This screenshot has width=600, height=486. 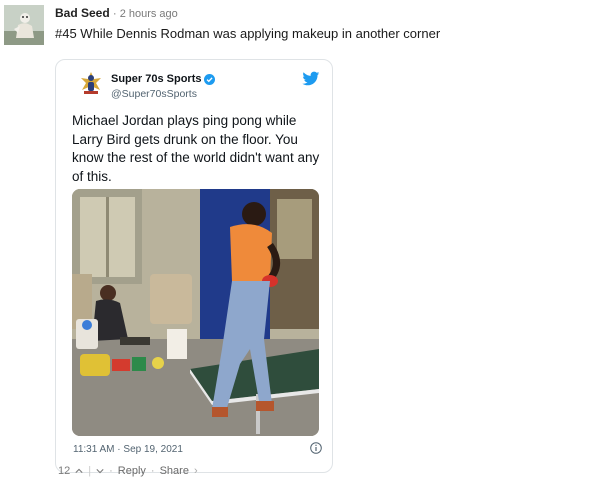 I want to click on verified-badge-icon, so click(x=210, y=79).